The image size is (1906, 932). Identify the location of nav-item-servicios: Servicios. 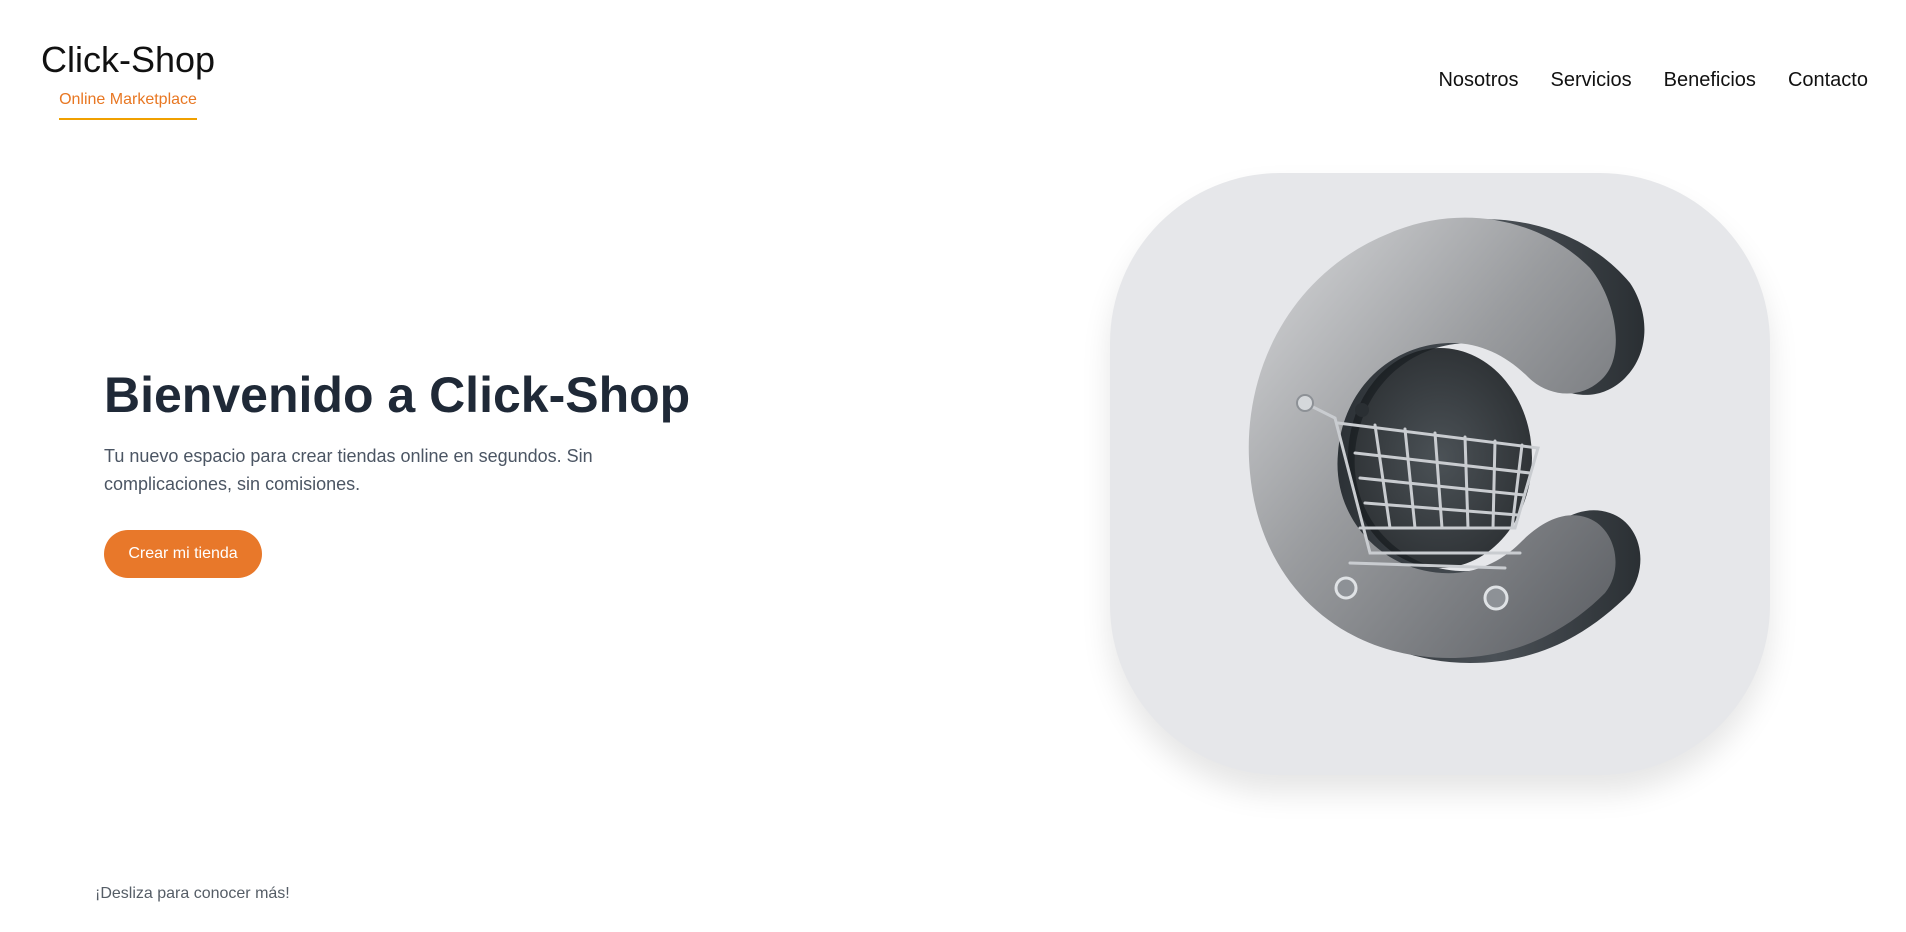
(1591, 80).